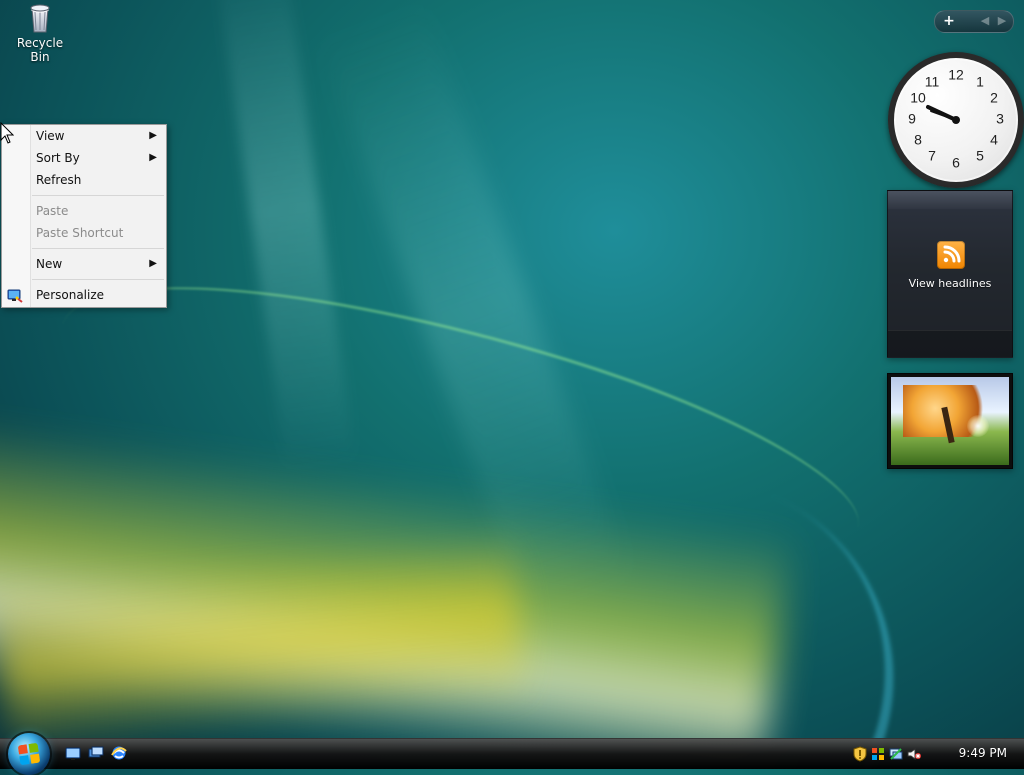 The height and width of the screenshot is (775, 1024). What do you see at coordinates (950, 283) in the screenshot?
I see `view-headlines-label: View headlines` at bounding box center [950, 283].